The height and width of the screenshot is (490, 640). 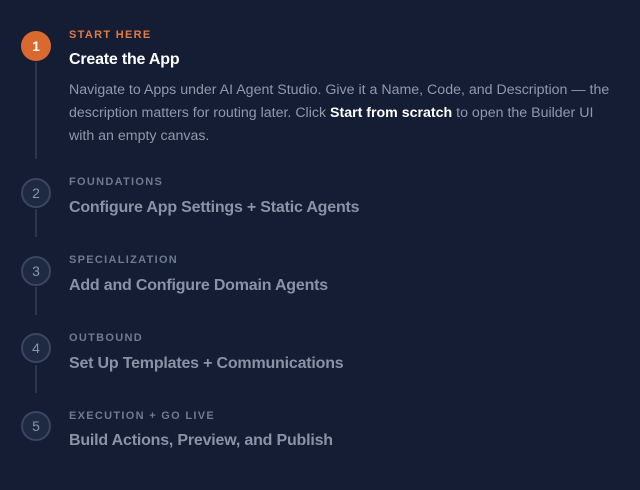 What do you see at coordinates (36, 426) in the screenshot?
I see `step-number-badge: 5` at bounding box center [36, 426].